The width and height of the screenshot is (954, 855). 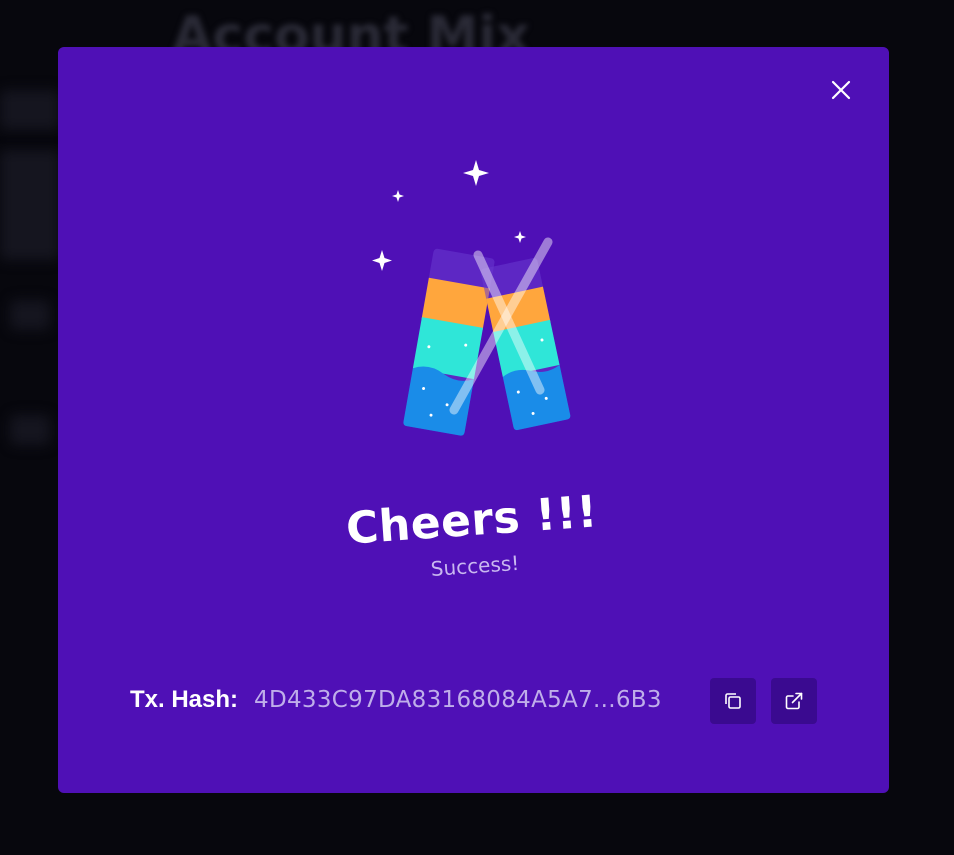 I want to click on copy-icon, so click(x=733, y=701).